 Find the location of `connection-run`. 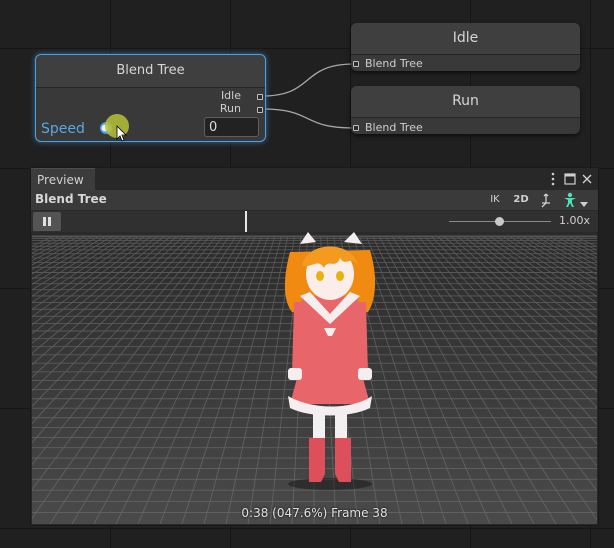

connection-run is located at coordinates (308, 118).